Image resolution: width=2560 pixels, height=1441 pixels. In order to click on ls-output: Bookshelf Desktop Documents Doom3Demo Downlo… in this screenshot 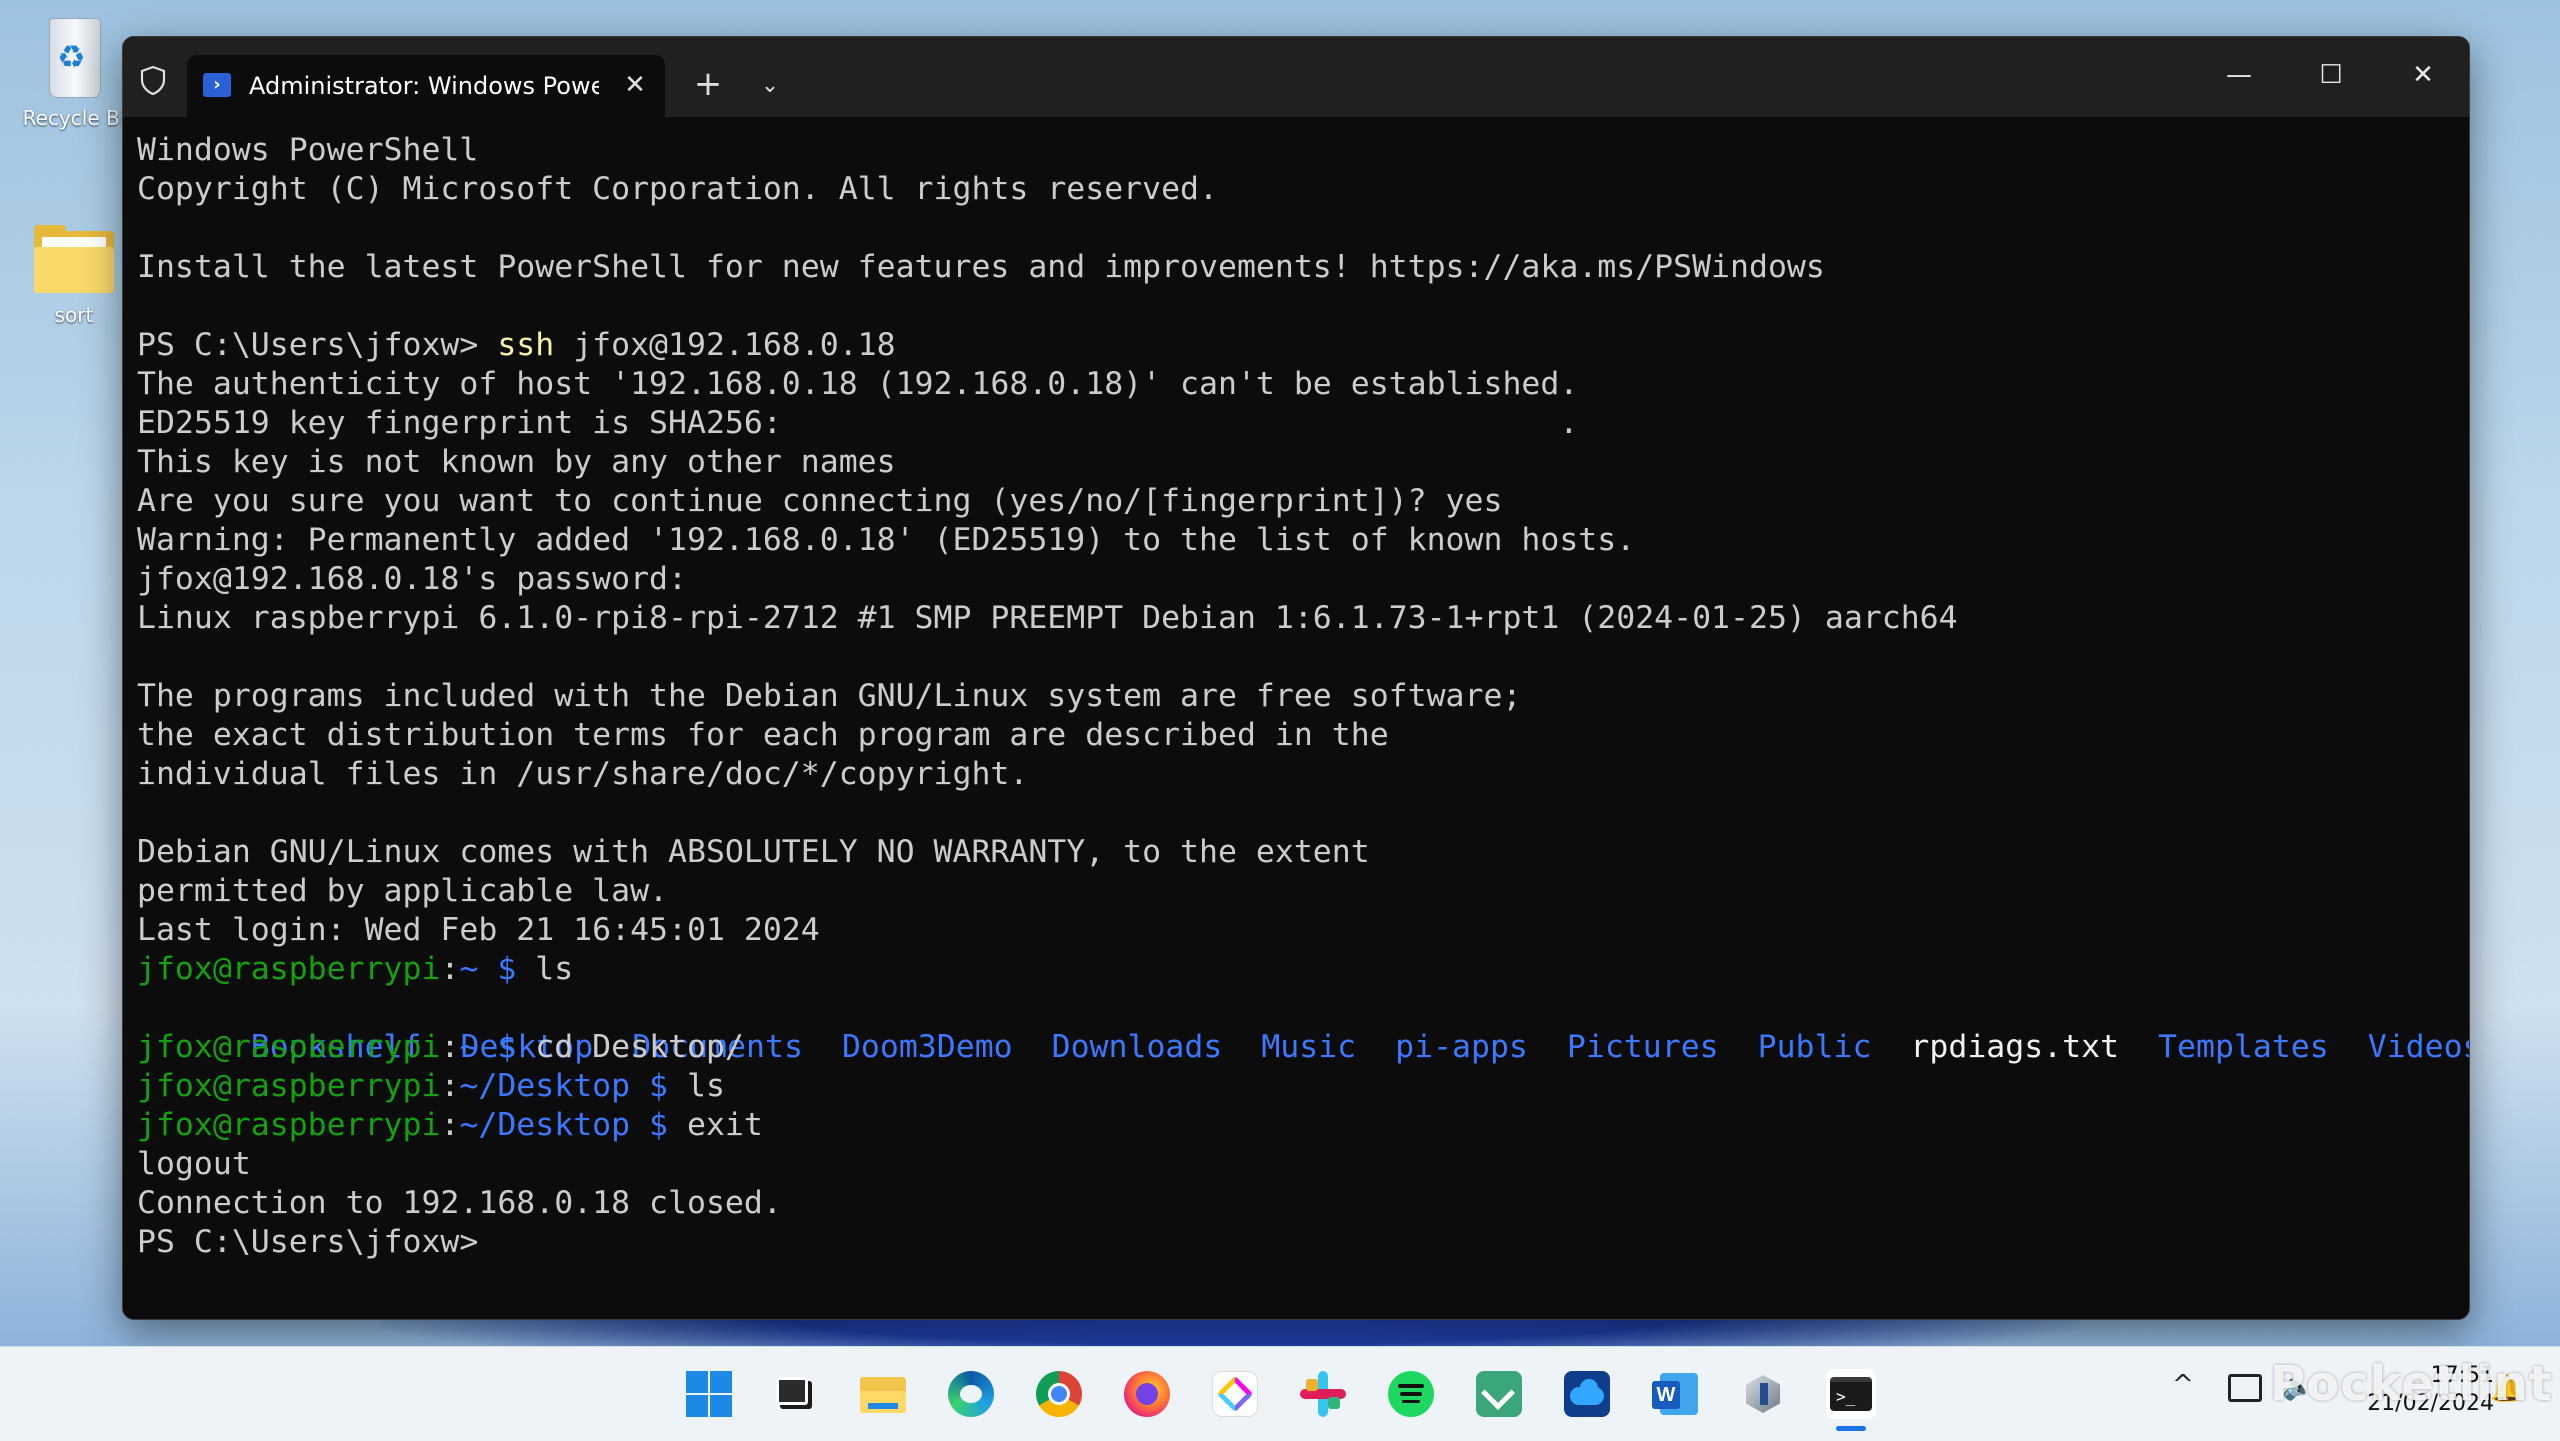, I will do `click(1303, 1027)`.